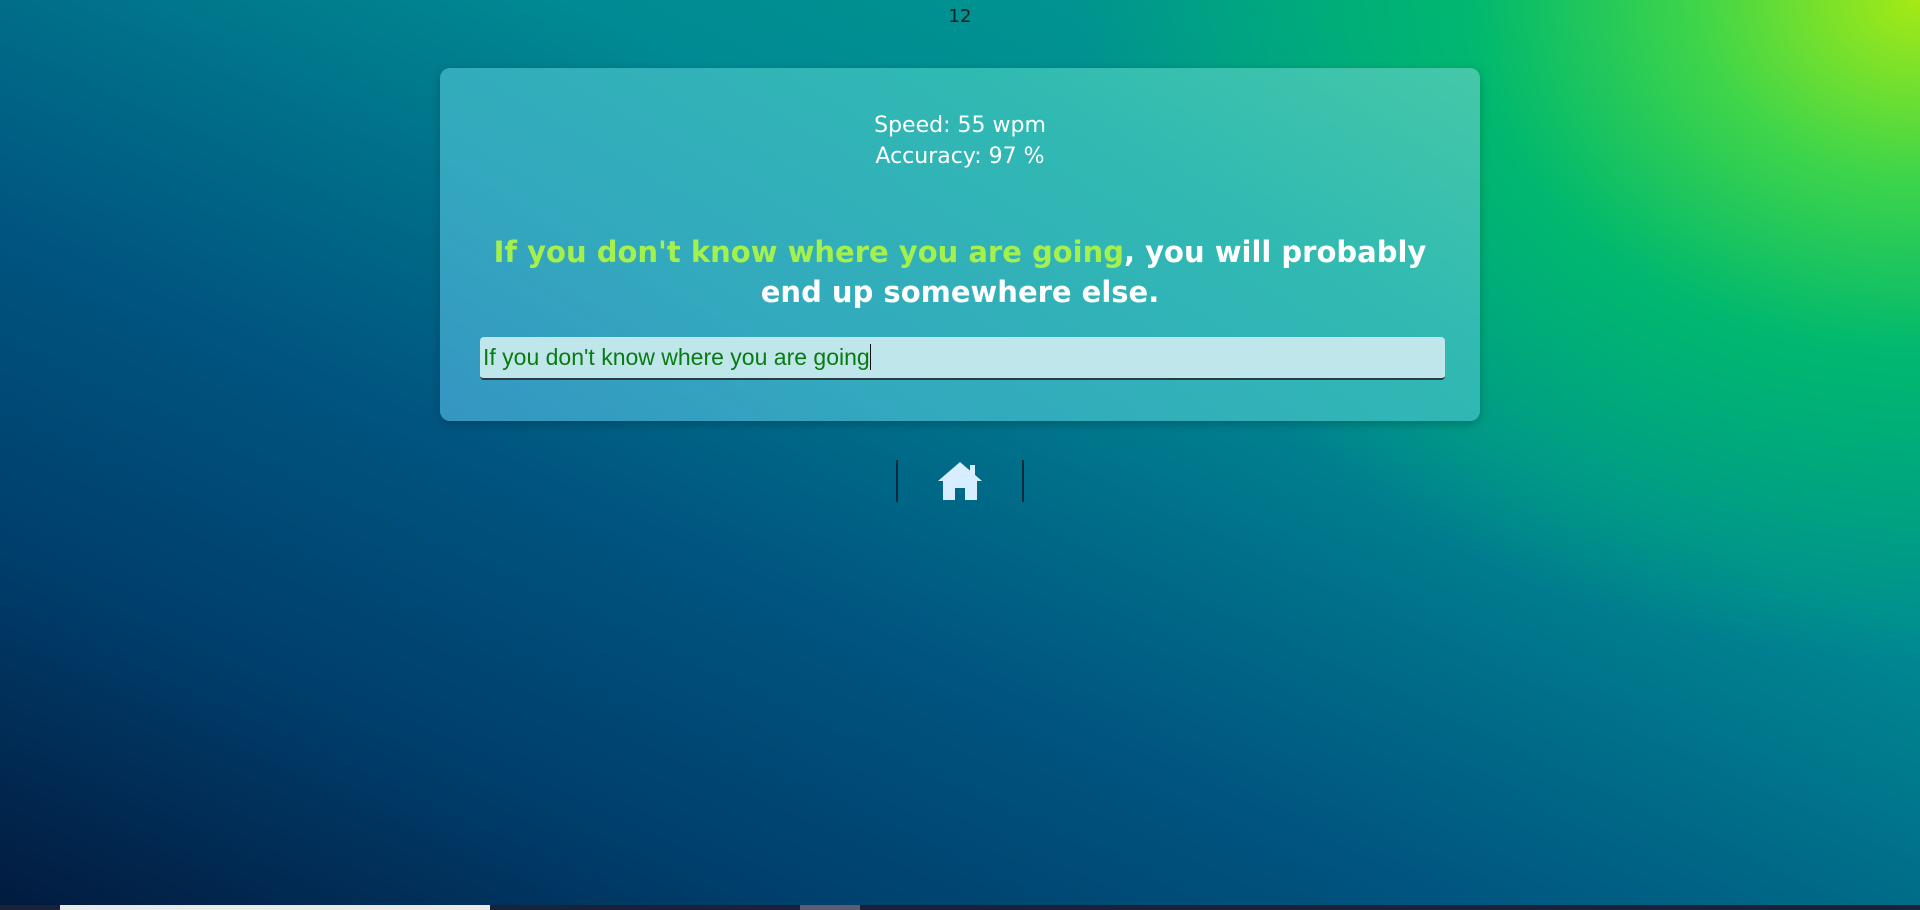 The image size is (1920, 910). I want to click on typing-input: If you don't know where you are going, so click(962, 358).